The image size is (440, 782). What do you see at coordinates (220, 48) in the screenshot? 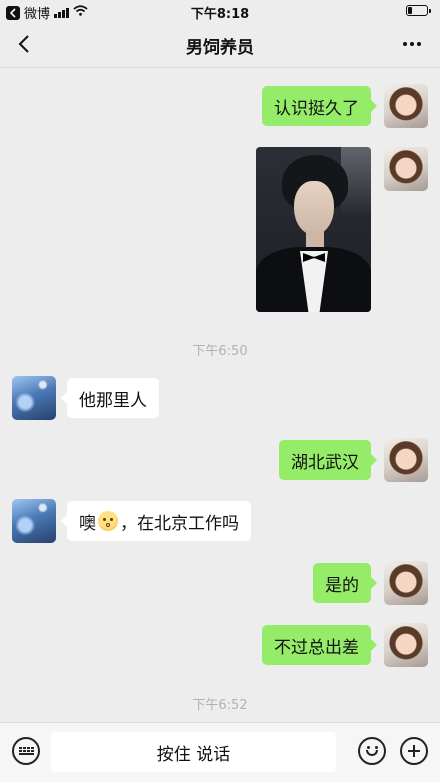
I see `chat-title: 男饲养员` at bounding box center [220, 48].